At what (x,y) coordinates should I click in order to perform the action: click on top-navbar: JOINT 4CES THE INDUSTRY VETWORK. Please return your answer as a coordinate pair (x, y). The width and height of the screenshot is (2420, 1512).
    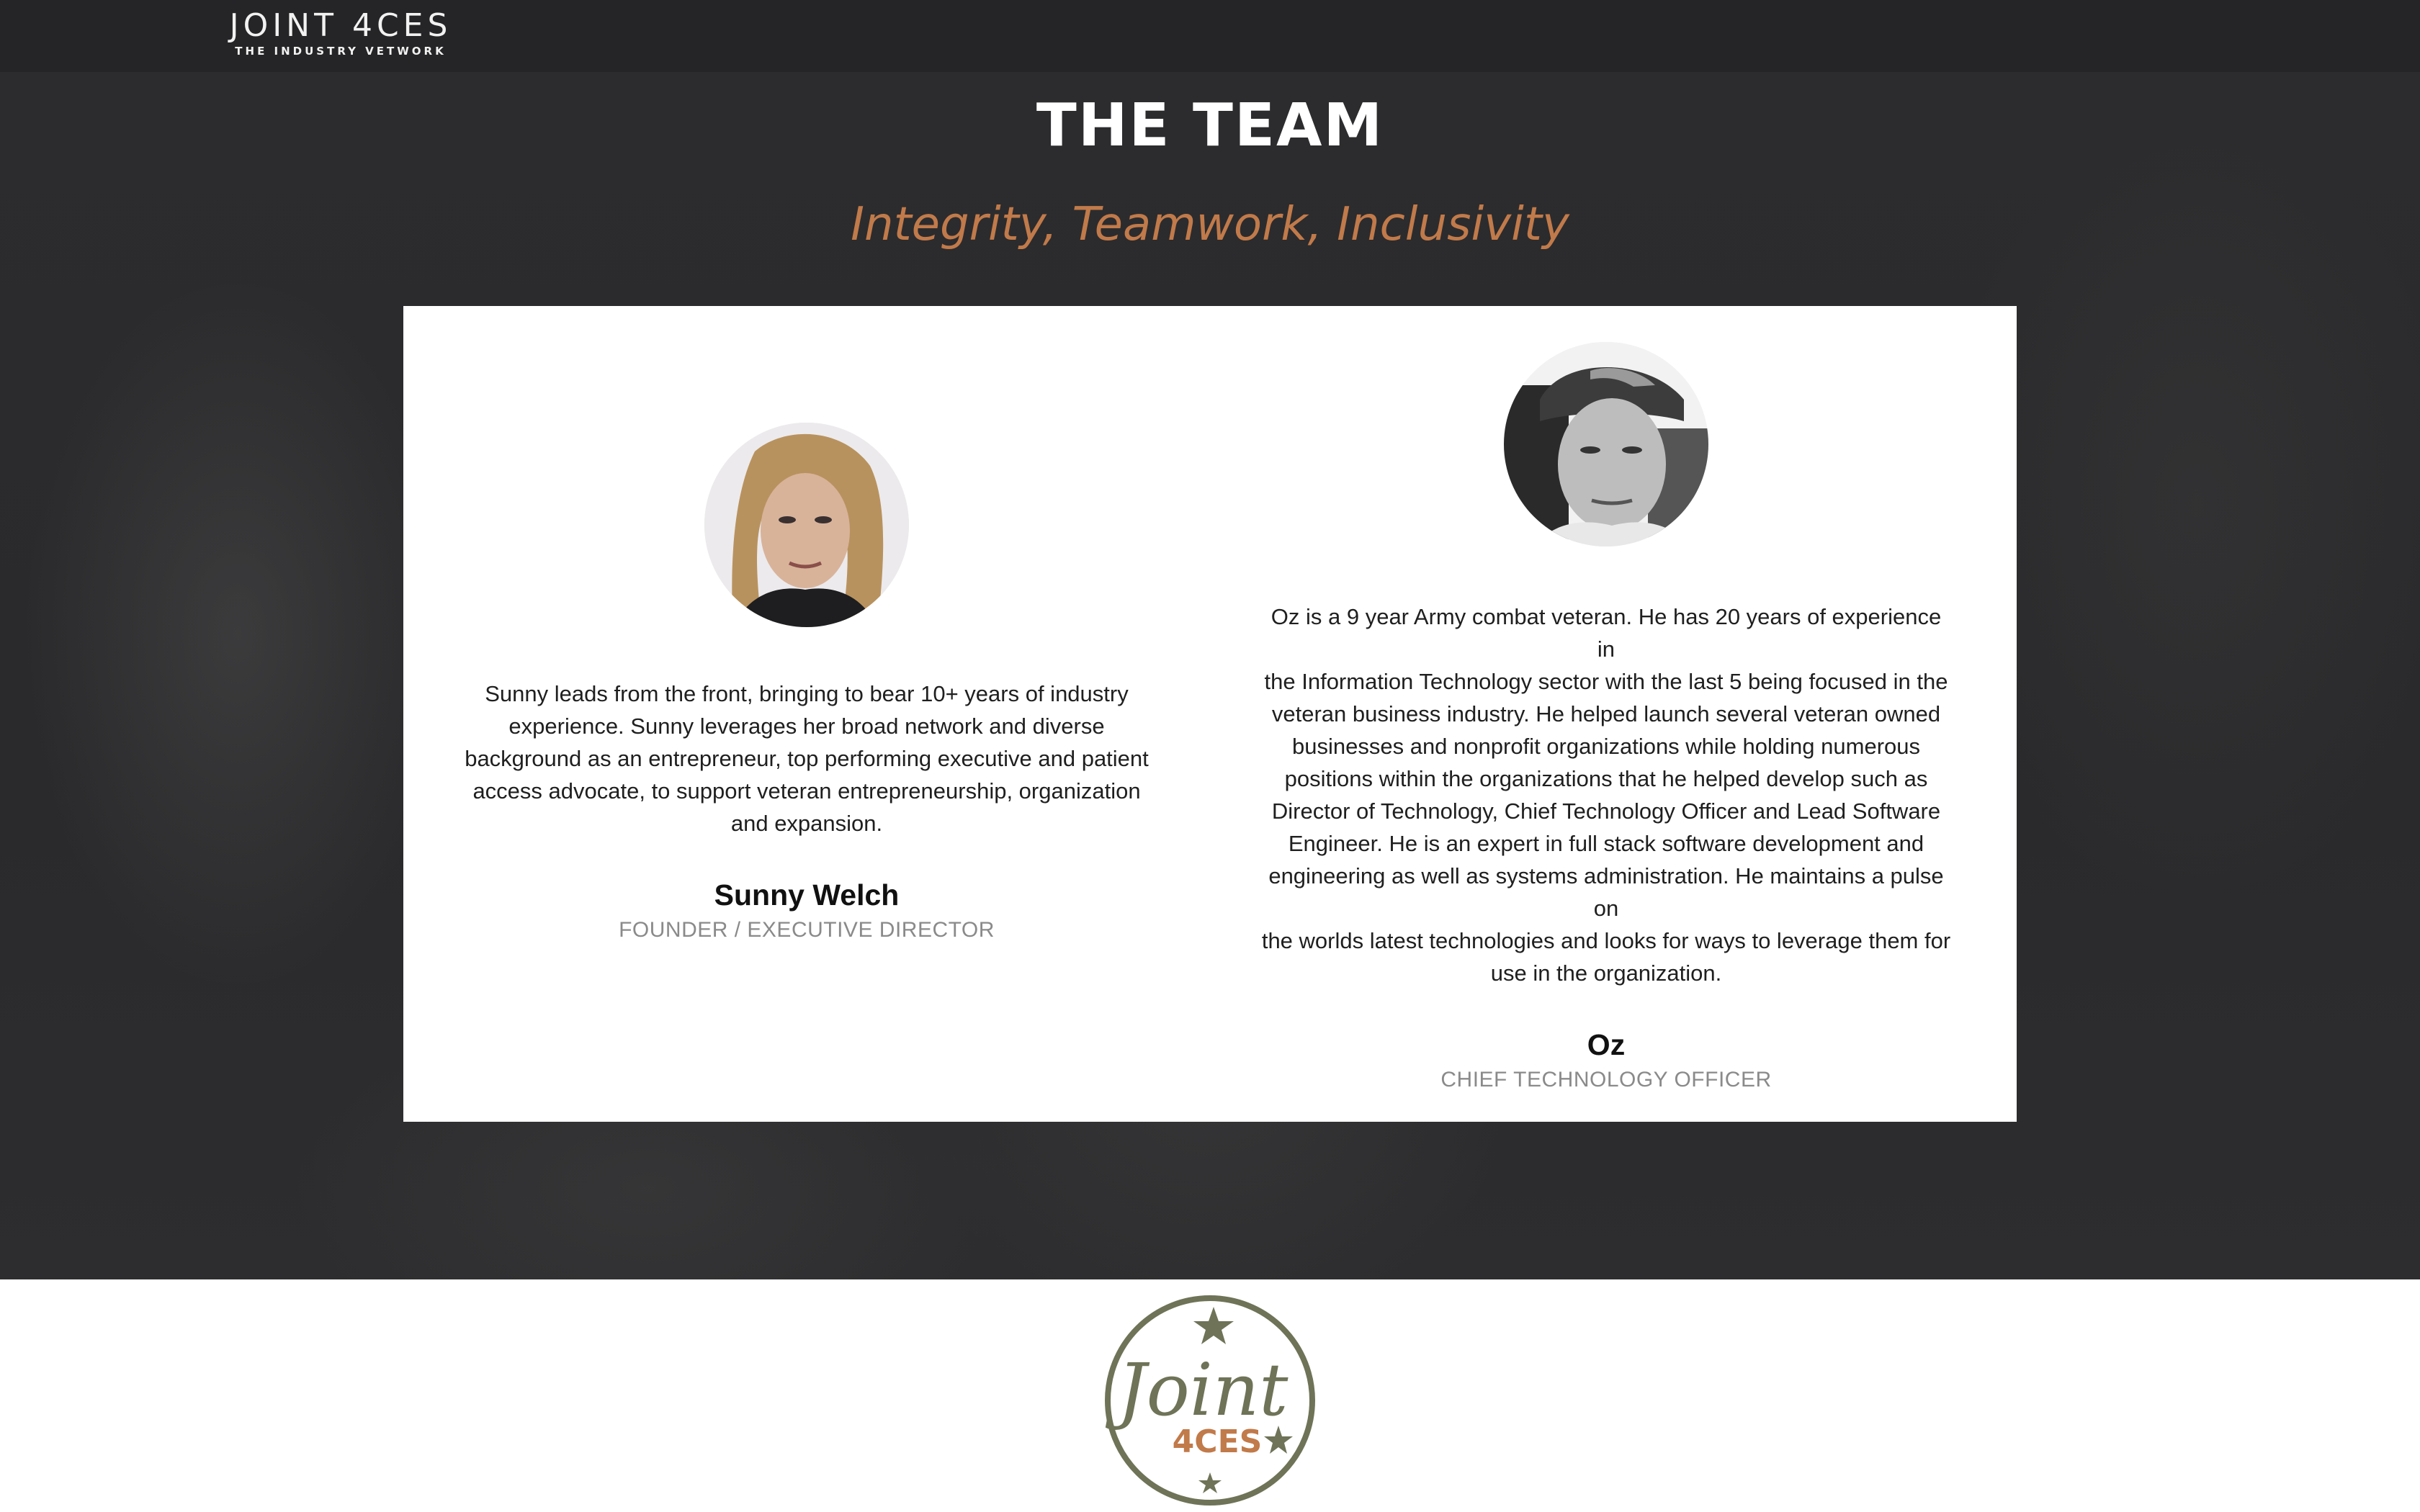
    Looking at the image, I should click on (1210, 36).